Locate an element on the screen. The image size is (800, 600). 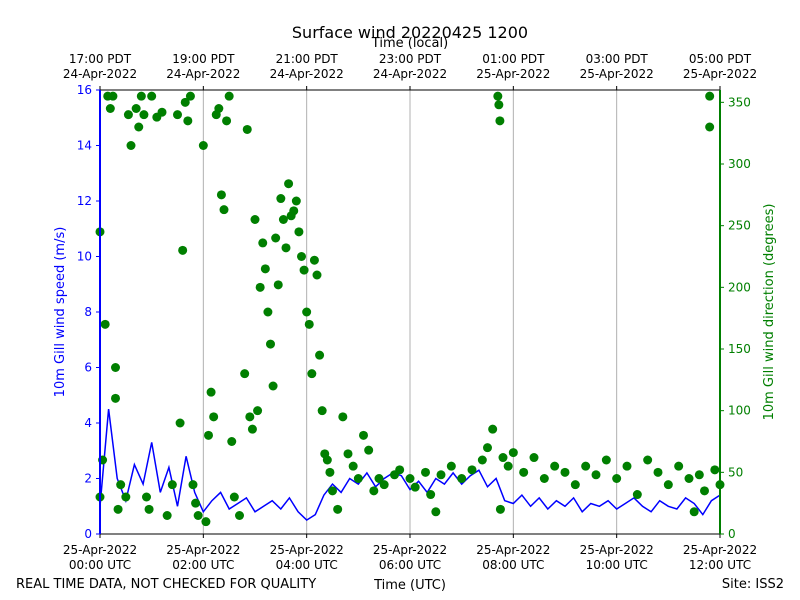
right-tick-label: 200 is located at coordinates (739, 287).